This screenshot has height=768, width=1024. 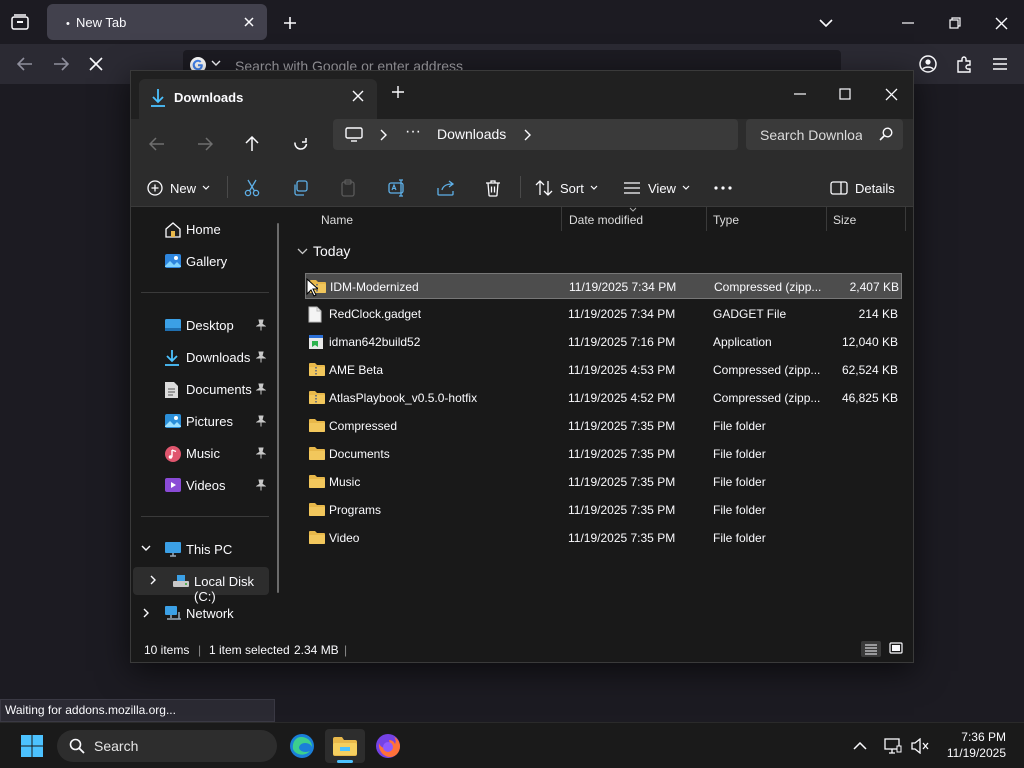 I want to click on edge-browser-icon, so click(x=302, y=746).